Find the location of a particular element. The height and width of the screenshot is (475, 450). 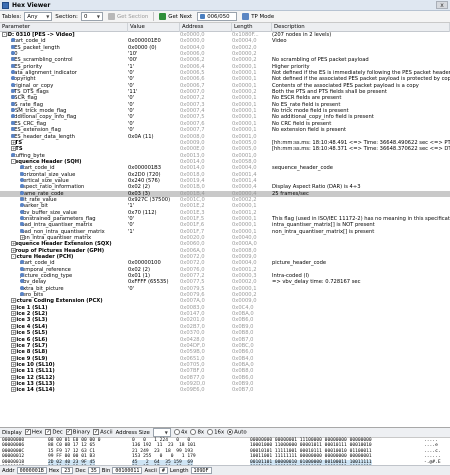

pid-field: 006/050 is located at coordinates (217, 16).